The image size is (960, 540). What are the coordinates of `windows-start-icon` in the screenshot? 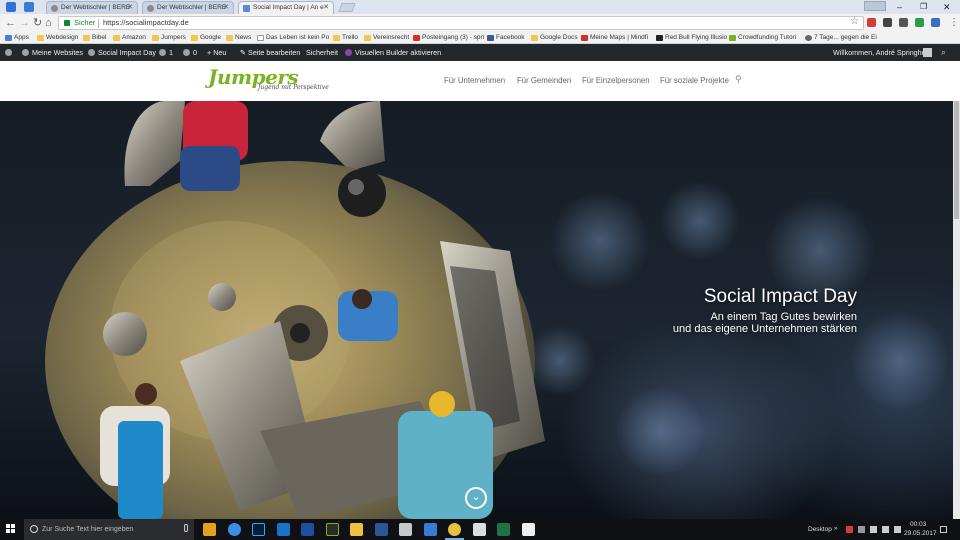 It's located at (11, 529).